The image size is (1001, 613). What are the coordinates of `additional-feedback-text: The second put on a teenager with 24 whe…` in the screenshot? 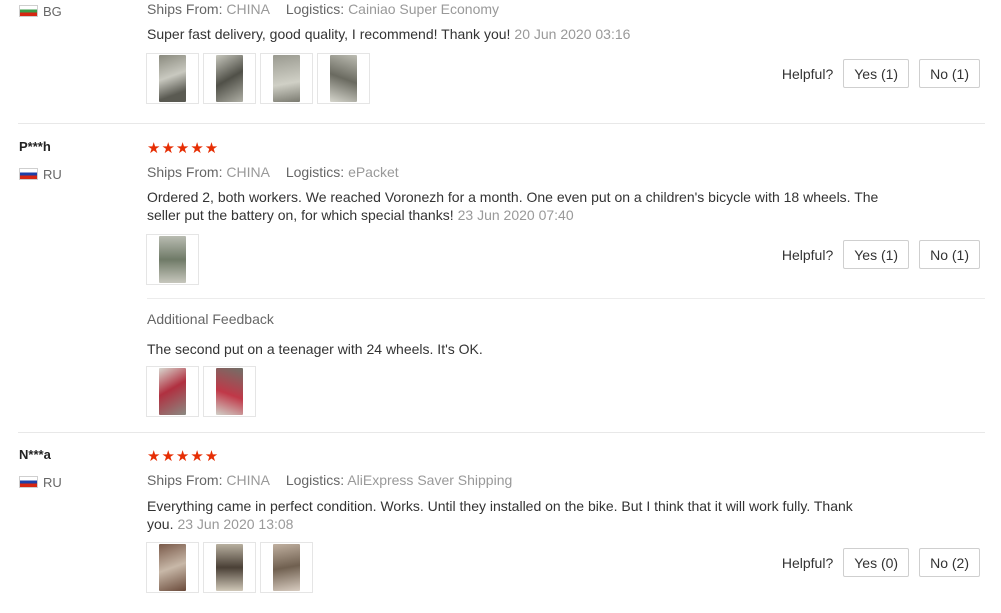 It's located at (315, 349).